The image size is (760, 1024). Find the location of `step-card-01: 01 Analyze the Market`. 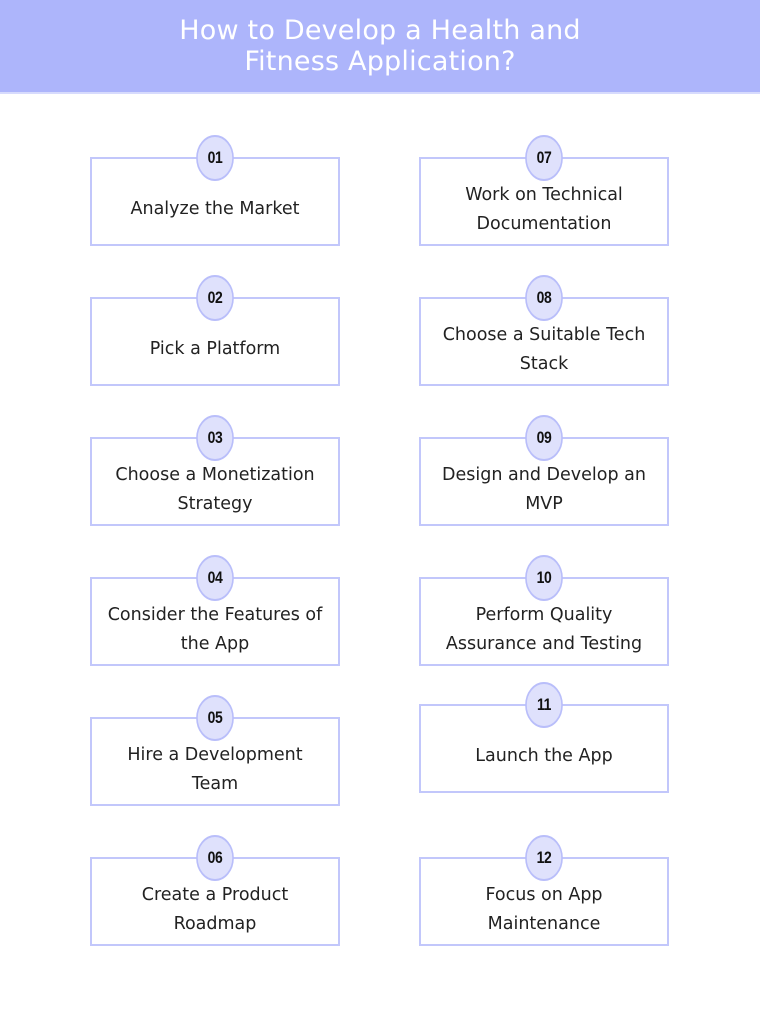

step-card-01: 01 Analyze the Market is located at coordinates (215, 190).